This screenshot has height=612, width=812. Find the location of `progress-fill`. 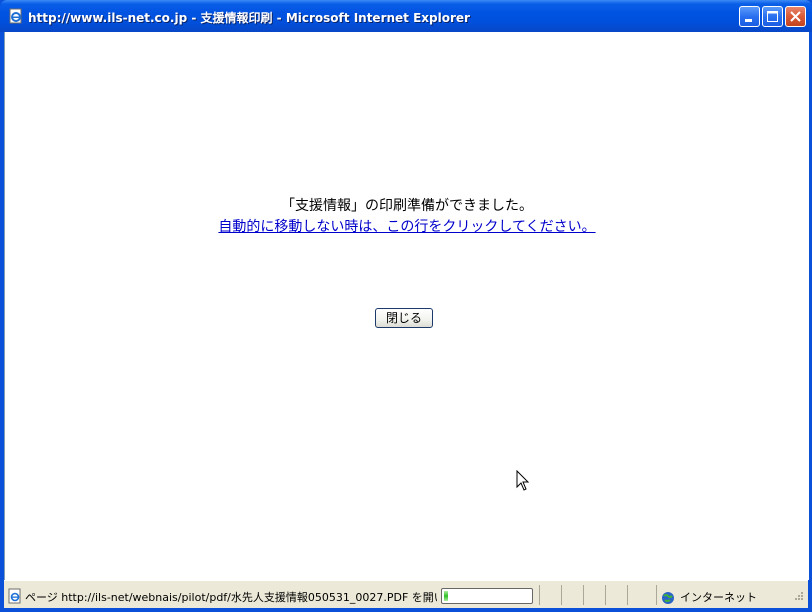

progress-fill is located at coordinates (446, 596).